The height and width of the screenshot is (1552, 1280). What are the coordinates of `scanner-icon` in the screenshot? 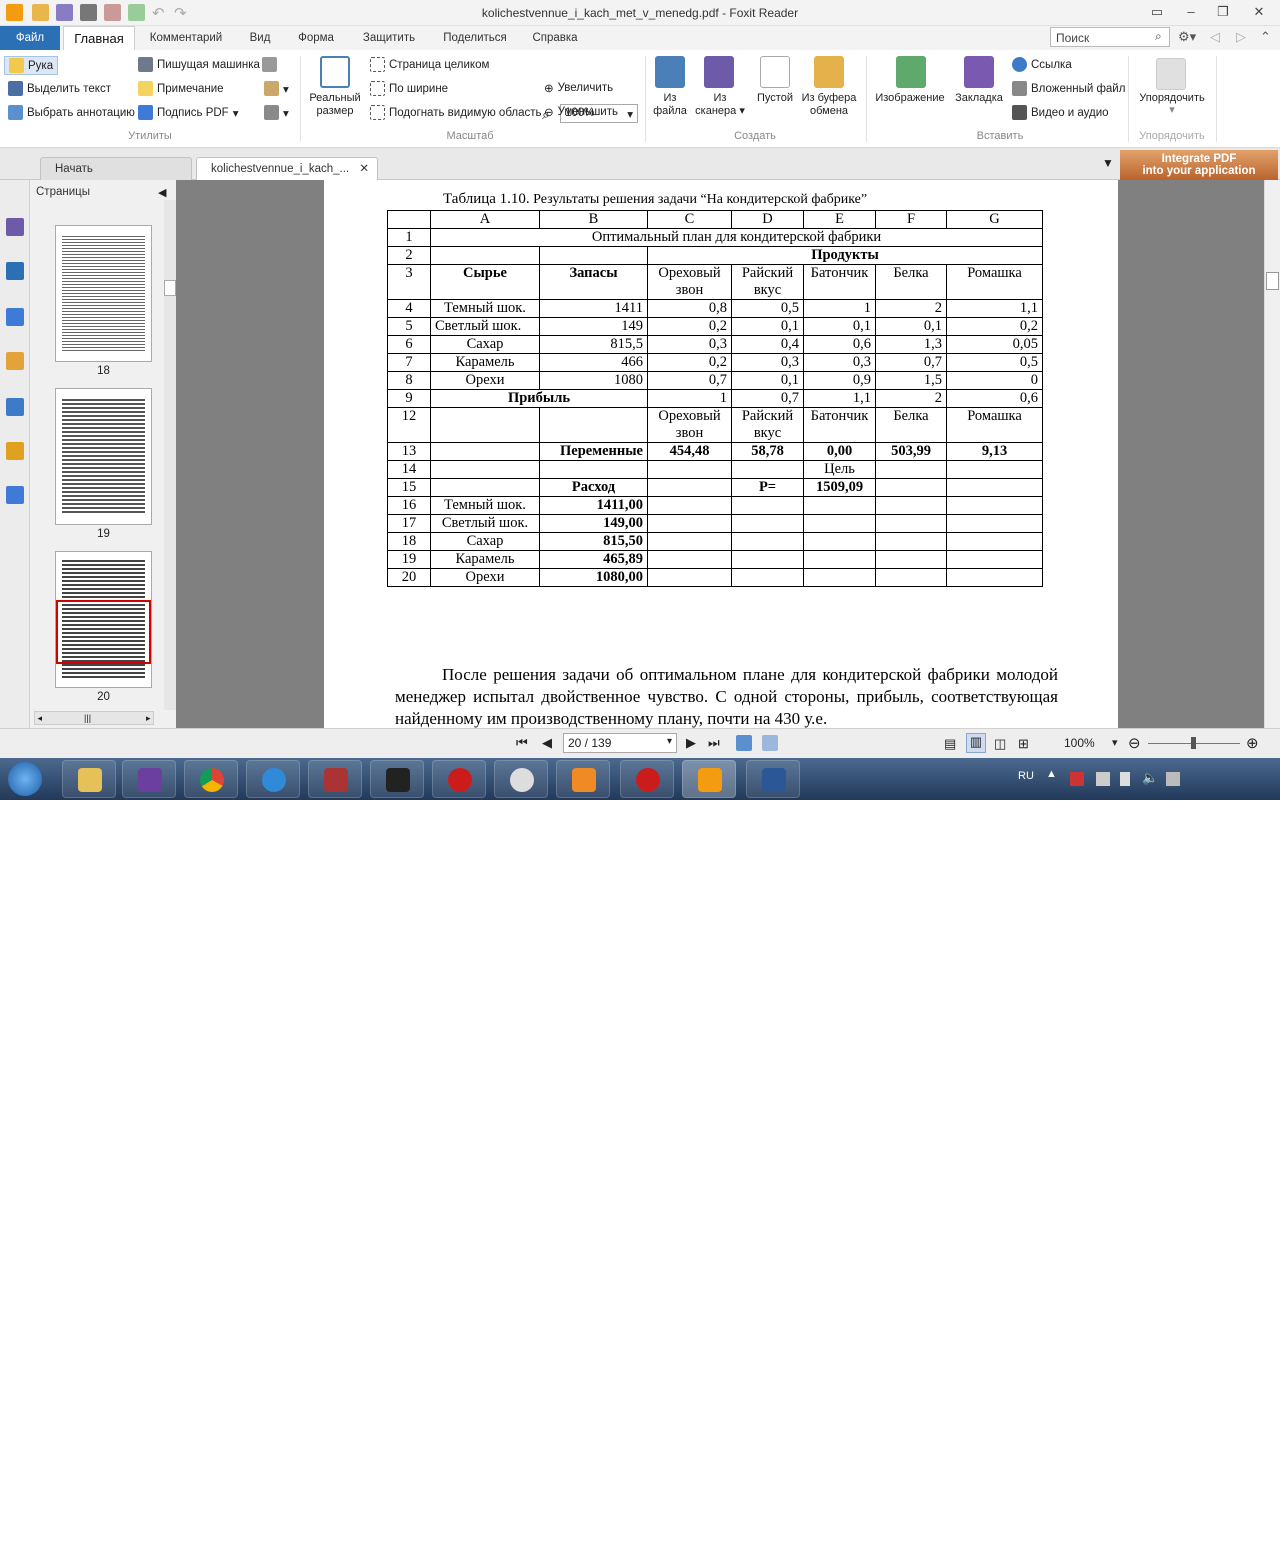 It's located at (719, 72).